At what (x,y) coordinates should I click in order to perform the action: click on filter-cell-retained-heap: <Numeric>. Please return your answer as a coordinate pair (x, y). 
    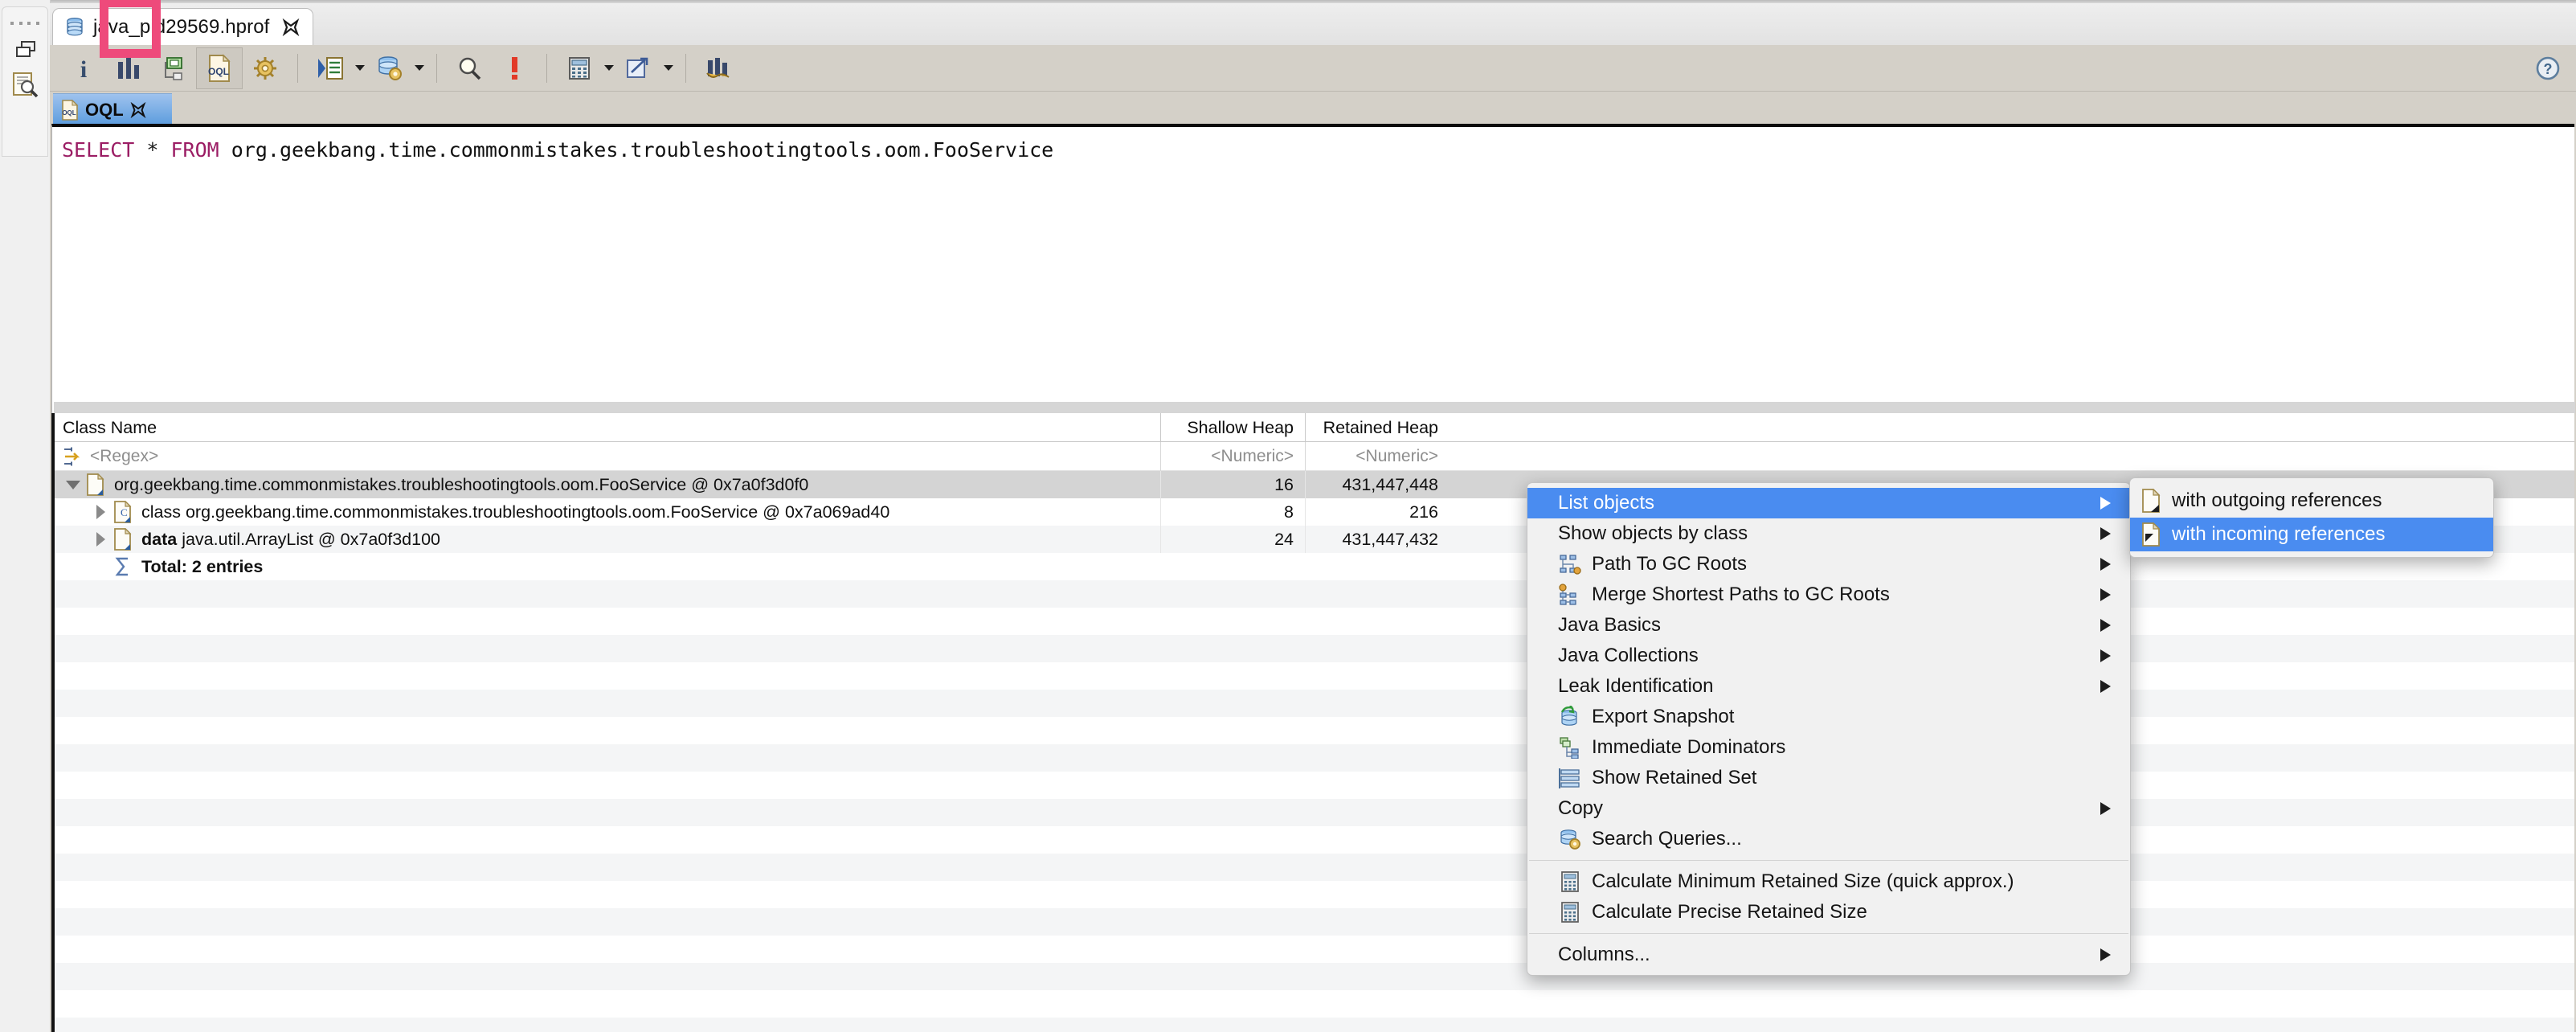
    Looking at the image, I should click on (1377, 456).